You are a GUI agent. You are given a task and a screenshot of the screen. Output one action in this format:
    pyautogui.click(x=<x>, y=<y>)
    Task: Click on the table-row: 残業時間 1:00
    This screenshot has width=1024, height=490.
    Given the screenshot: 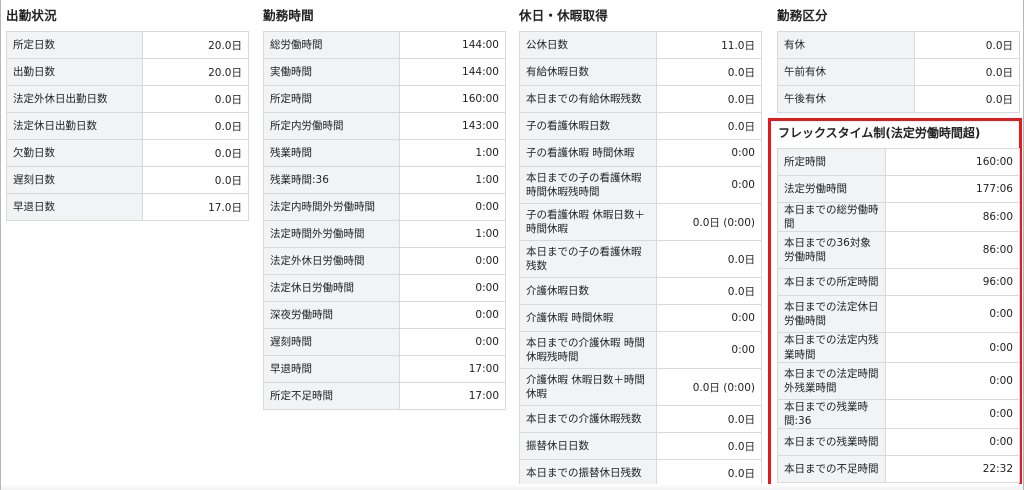 What is the action you would take?
    pyautogui.click(x=384, y=153)
    